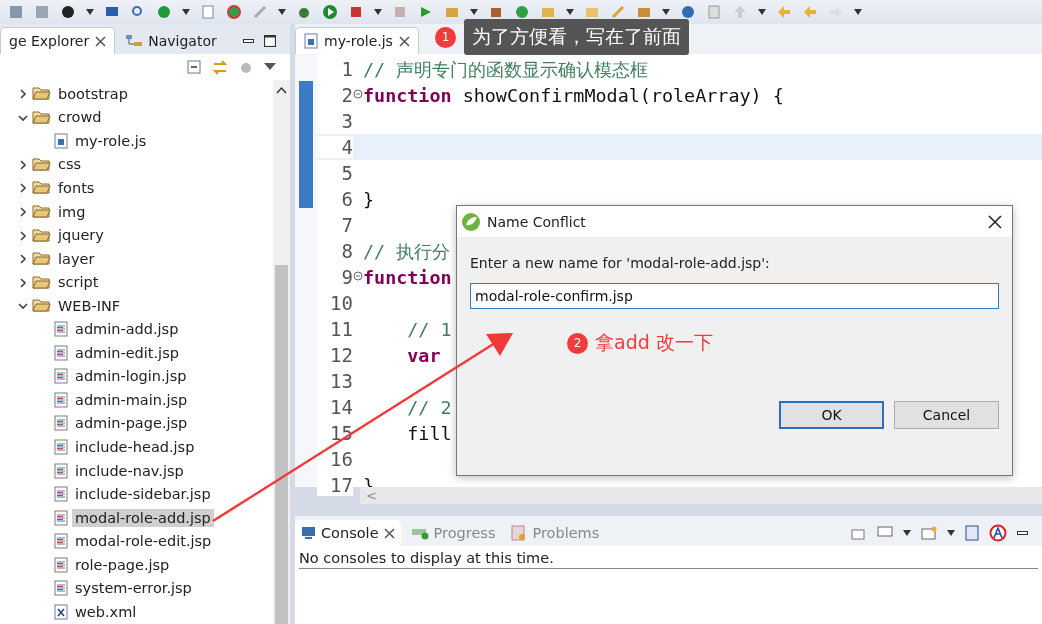 The width and height of the screenshot is (1042, 624). Describe the element at coordinates (131, 399) in the screenshot. I see `tree-item: admin-main.jsp` at that location.